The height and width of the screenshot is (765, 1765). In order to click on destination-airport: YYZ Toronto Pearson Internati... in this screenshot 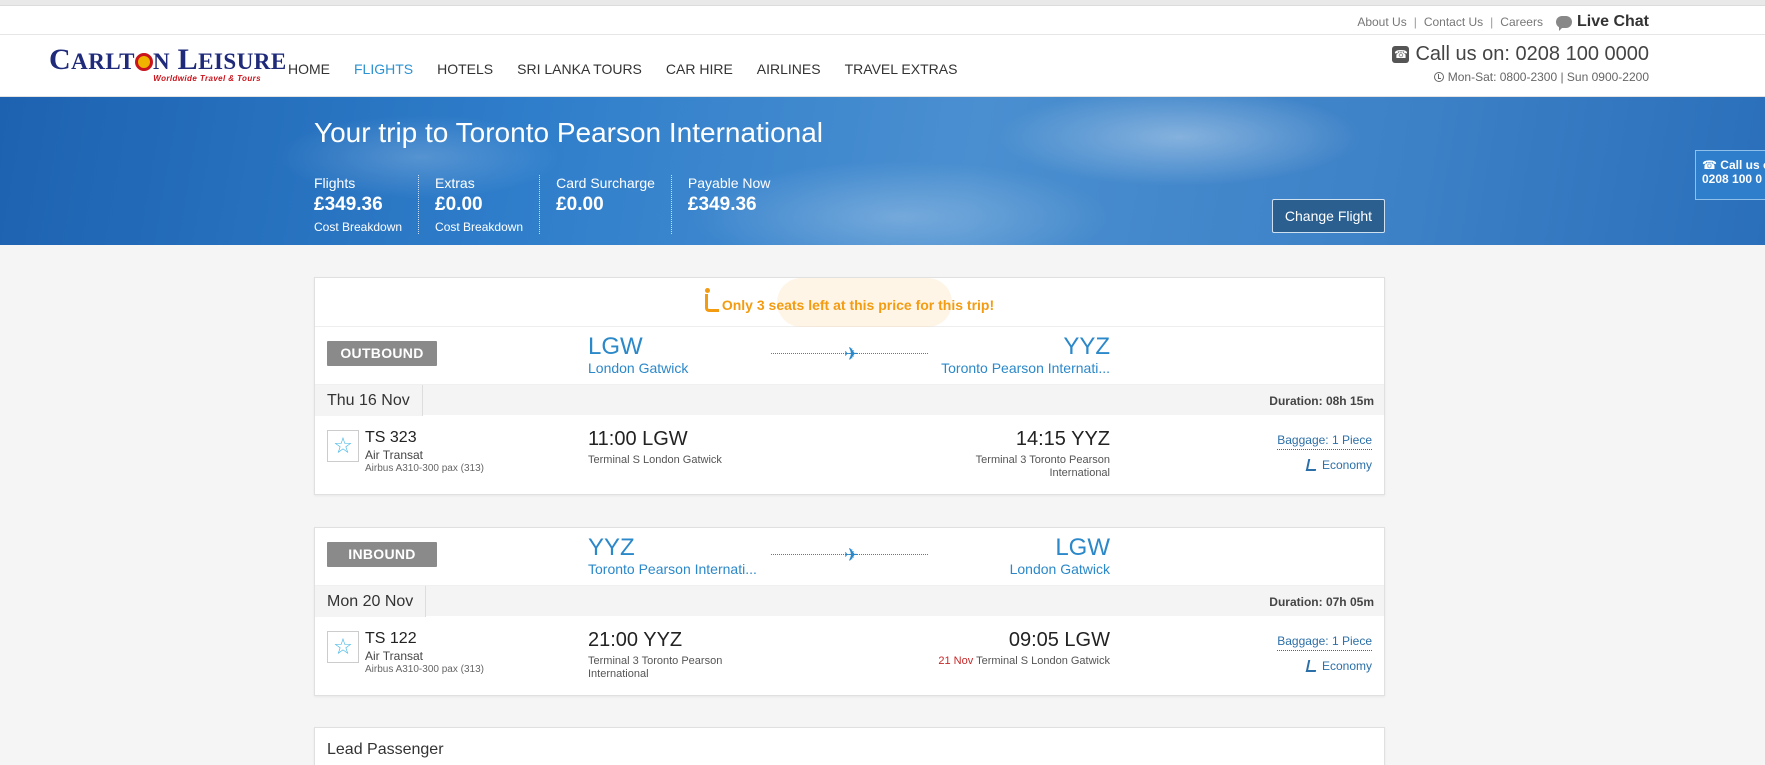, I will do `click(1025, 355)`.